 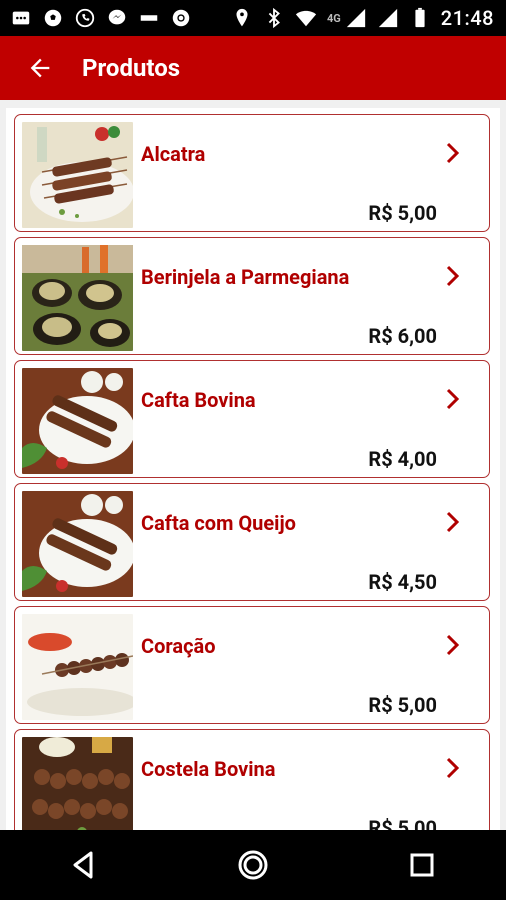 I want to click on nav-recents-button, so click(x=422, y=865).